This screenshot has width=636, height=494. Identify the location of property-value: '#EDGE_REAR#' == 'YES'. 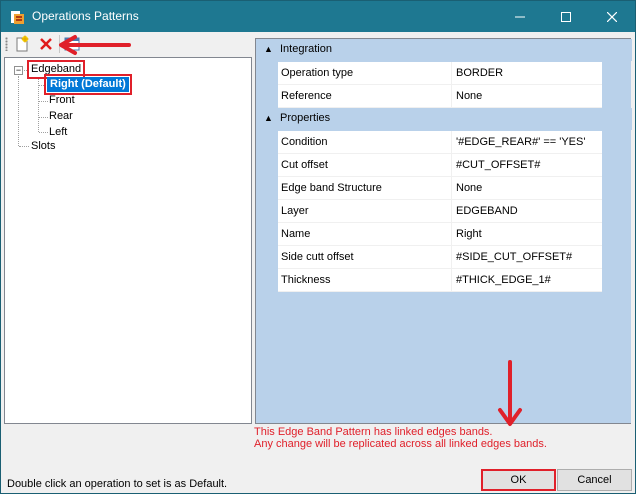
(527, 142).